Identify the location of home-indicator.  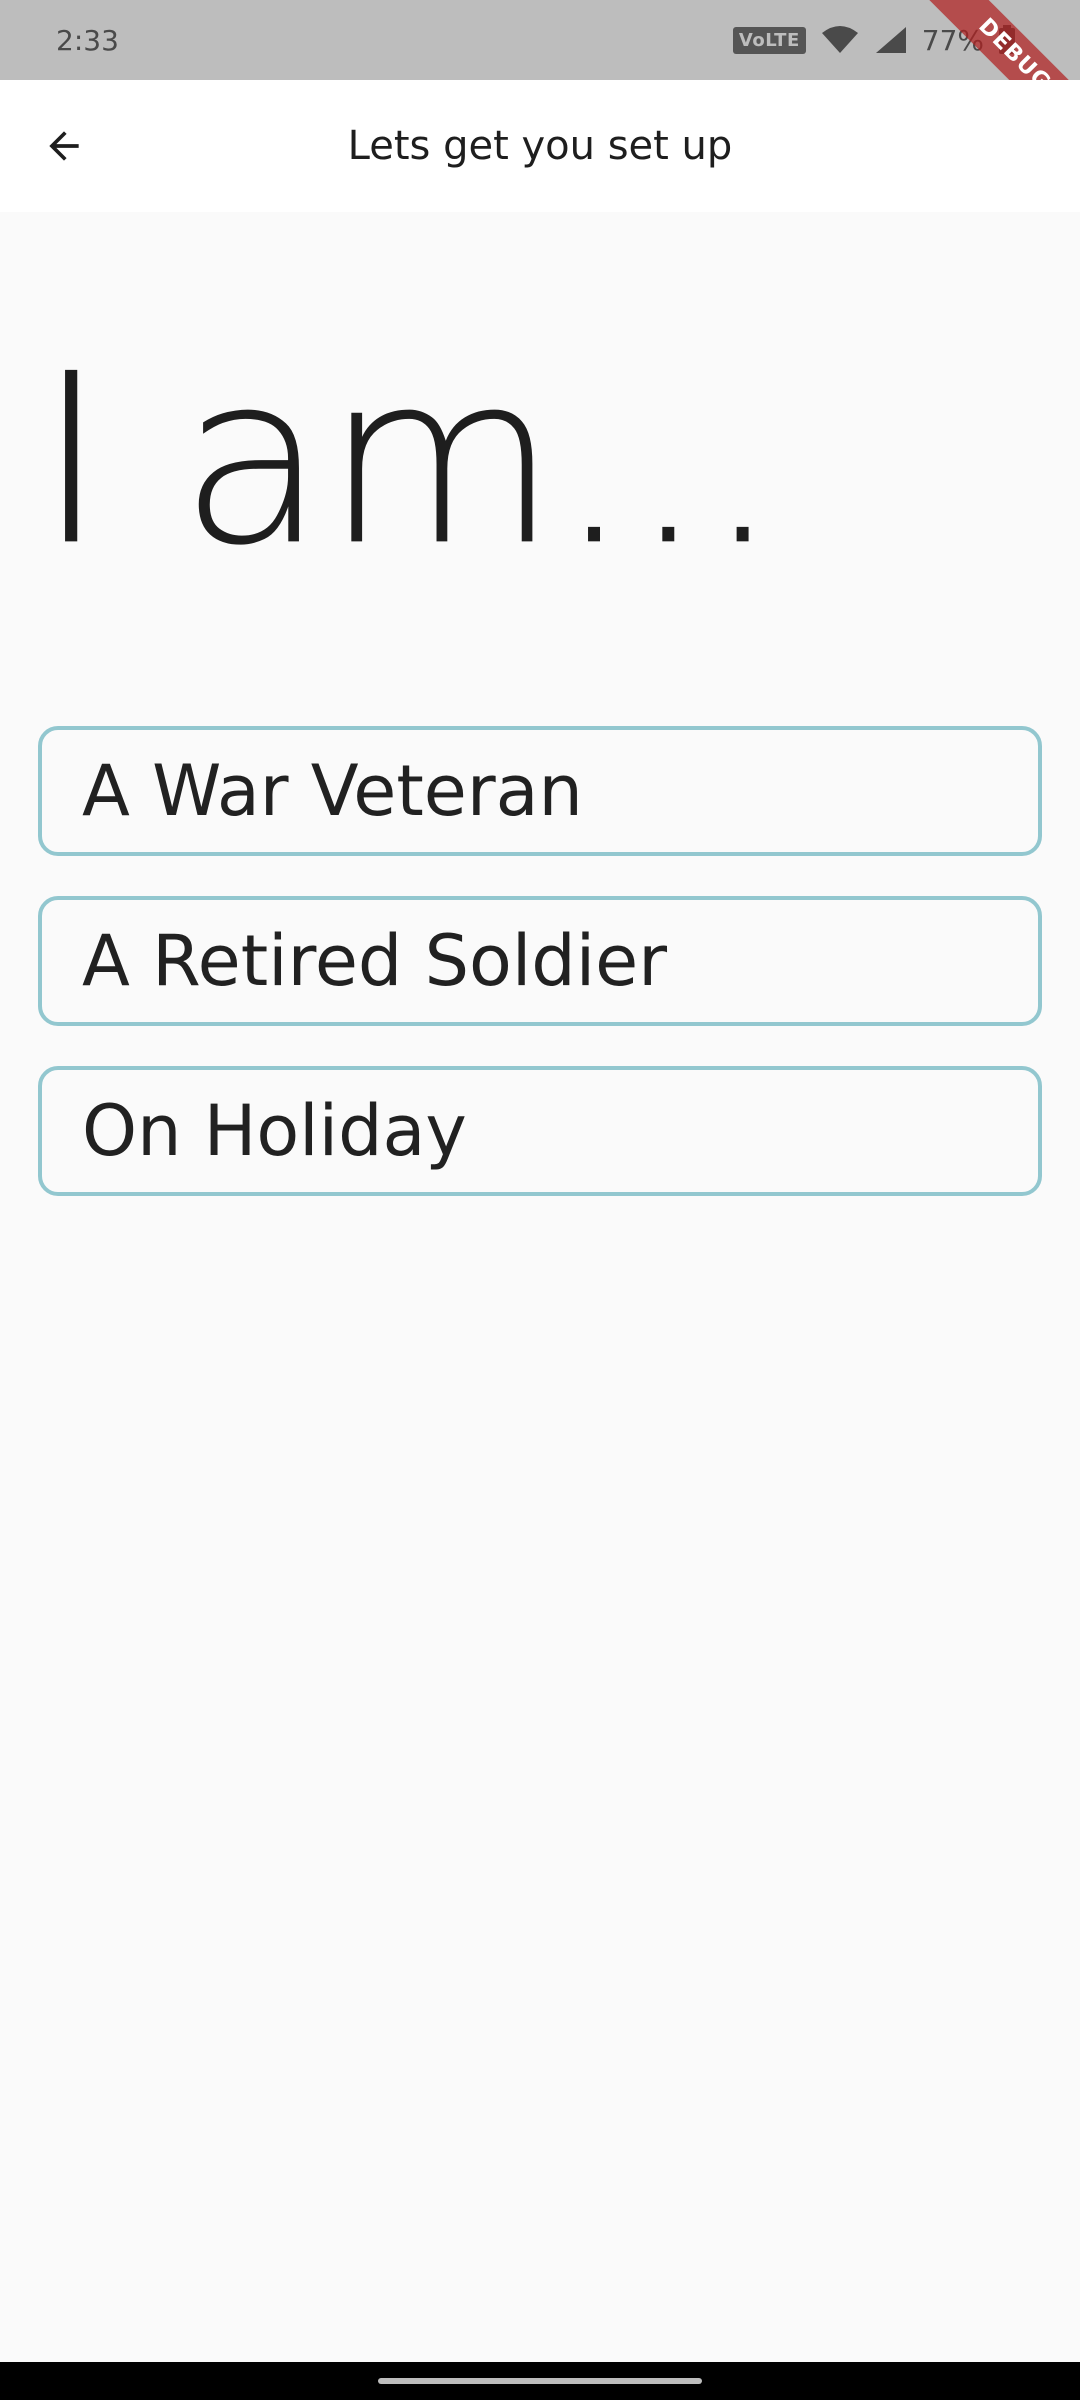
(540, 2381).